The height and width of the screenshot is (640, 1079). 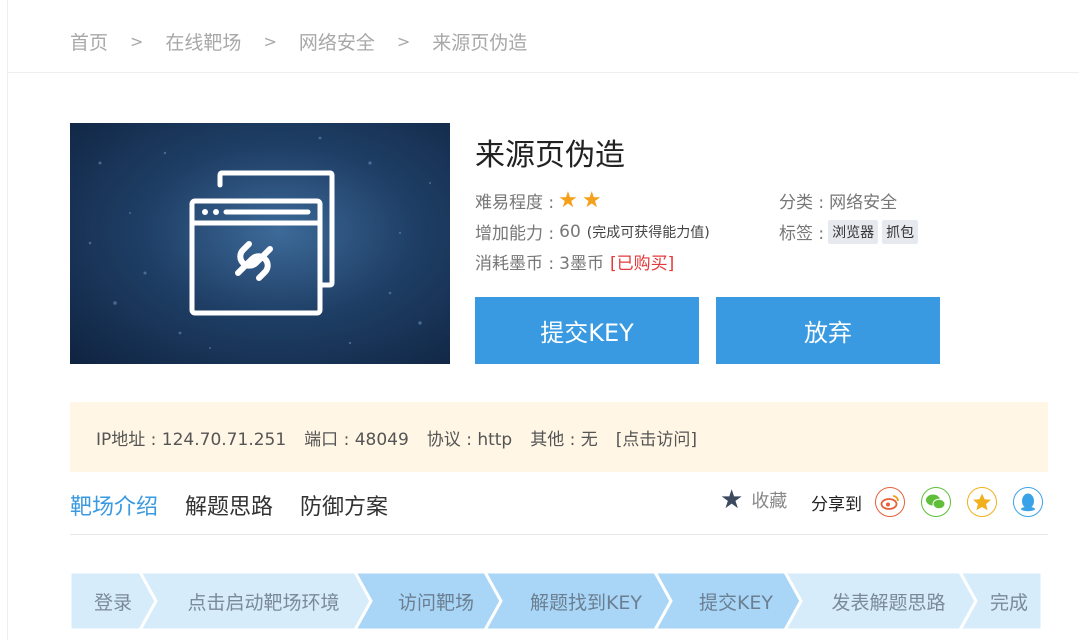 I want to click on breadcrumb-divider, so click(x=543, y=72).